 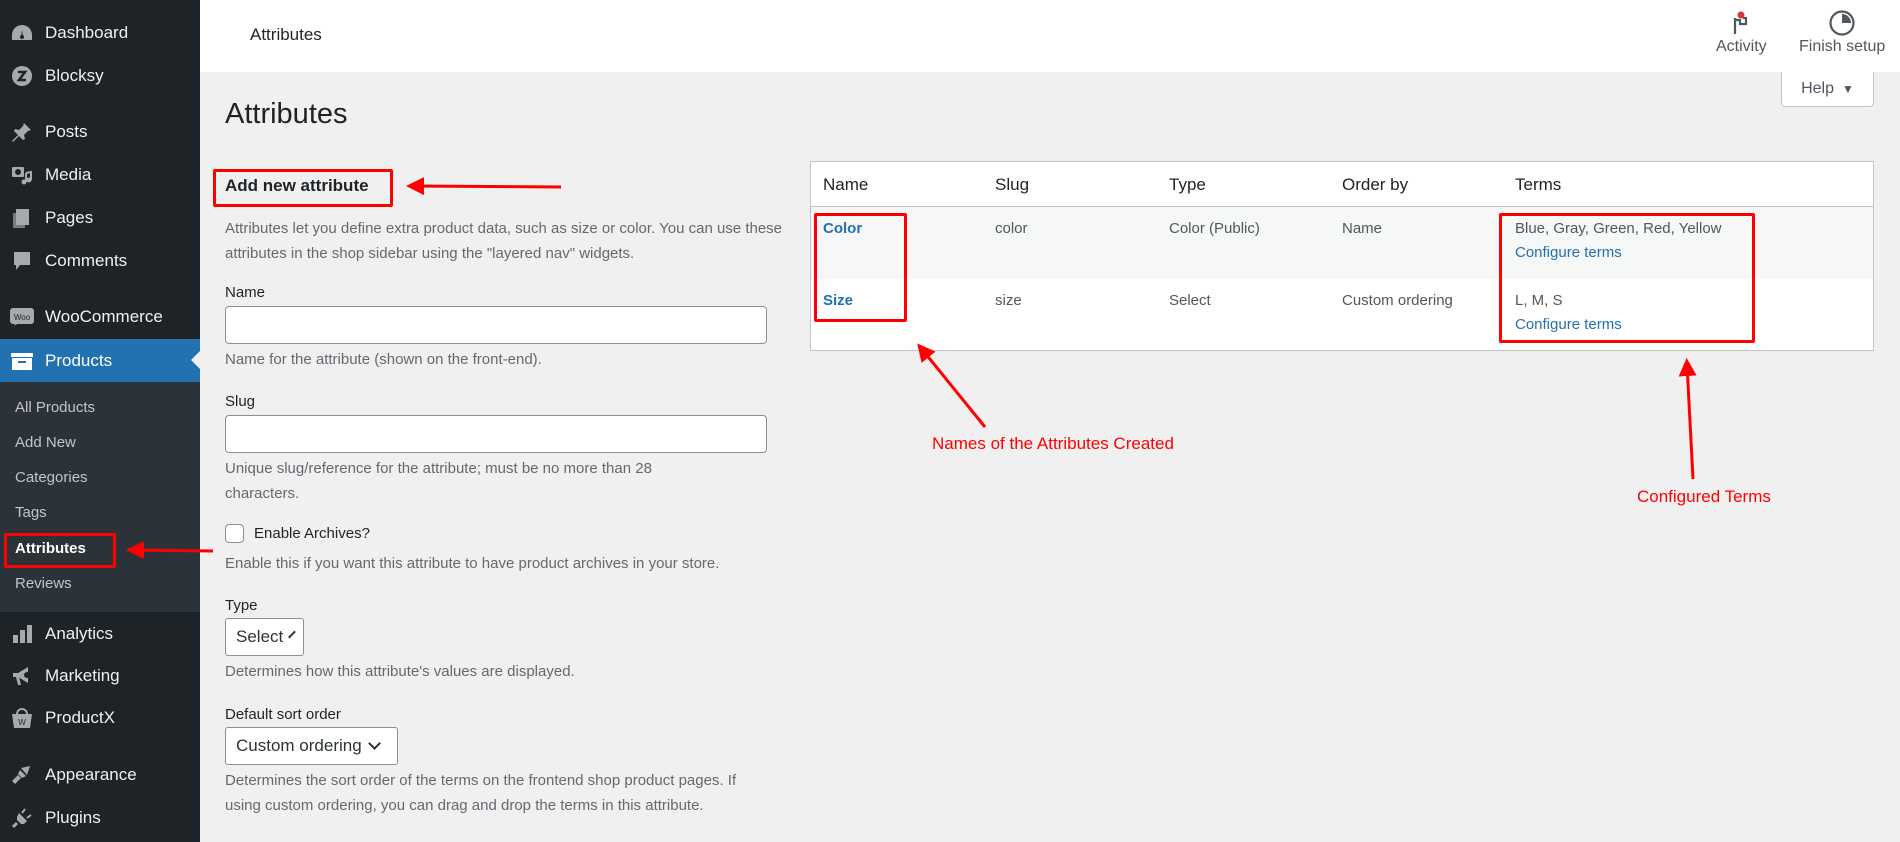 I want to click on finish-setup-label: Finish setup, so click(x=1842, y=46).